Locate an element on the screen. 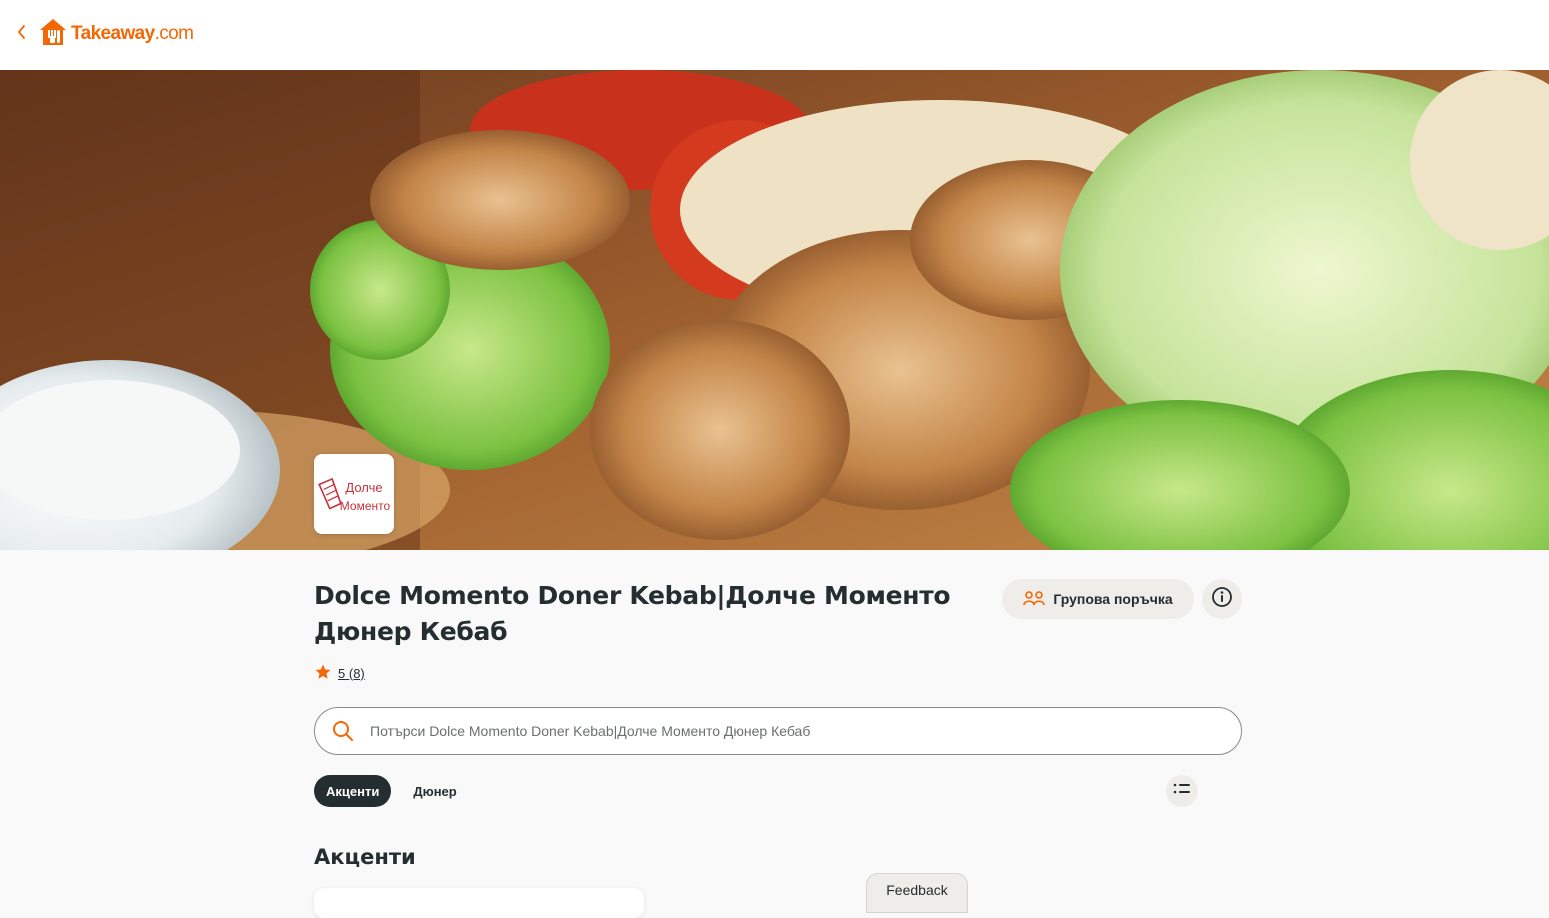 The image size is (1549, 918). restaurant-logo: Долче Моменто is located at coordinates (354, 494).